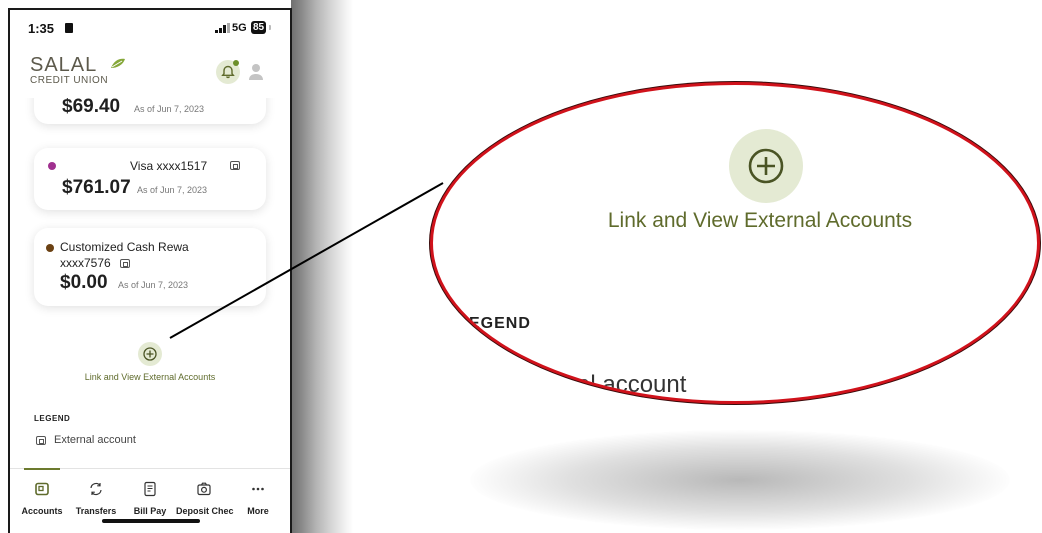 The height and width of the screenshot is (533, 1042). Describe the element at coordinates (150, 367) in the screenshot. I see `link-external-accounts: Link and View External Accounts` at that location.